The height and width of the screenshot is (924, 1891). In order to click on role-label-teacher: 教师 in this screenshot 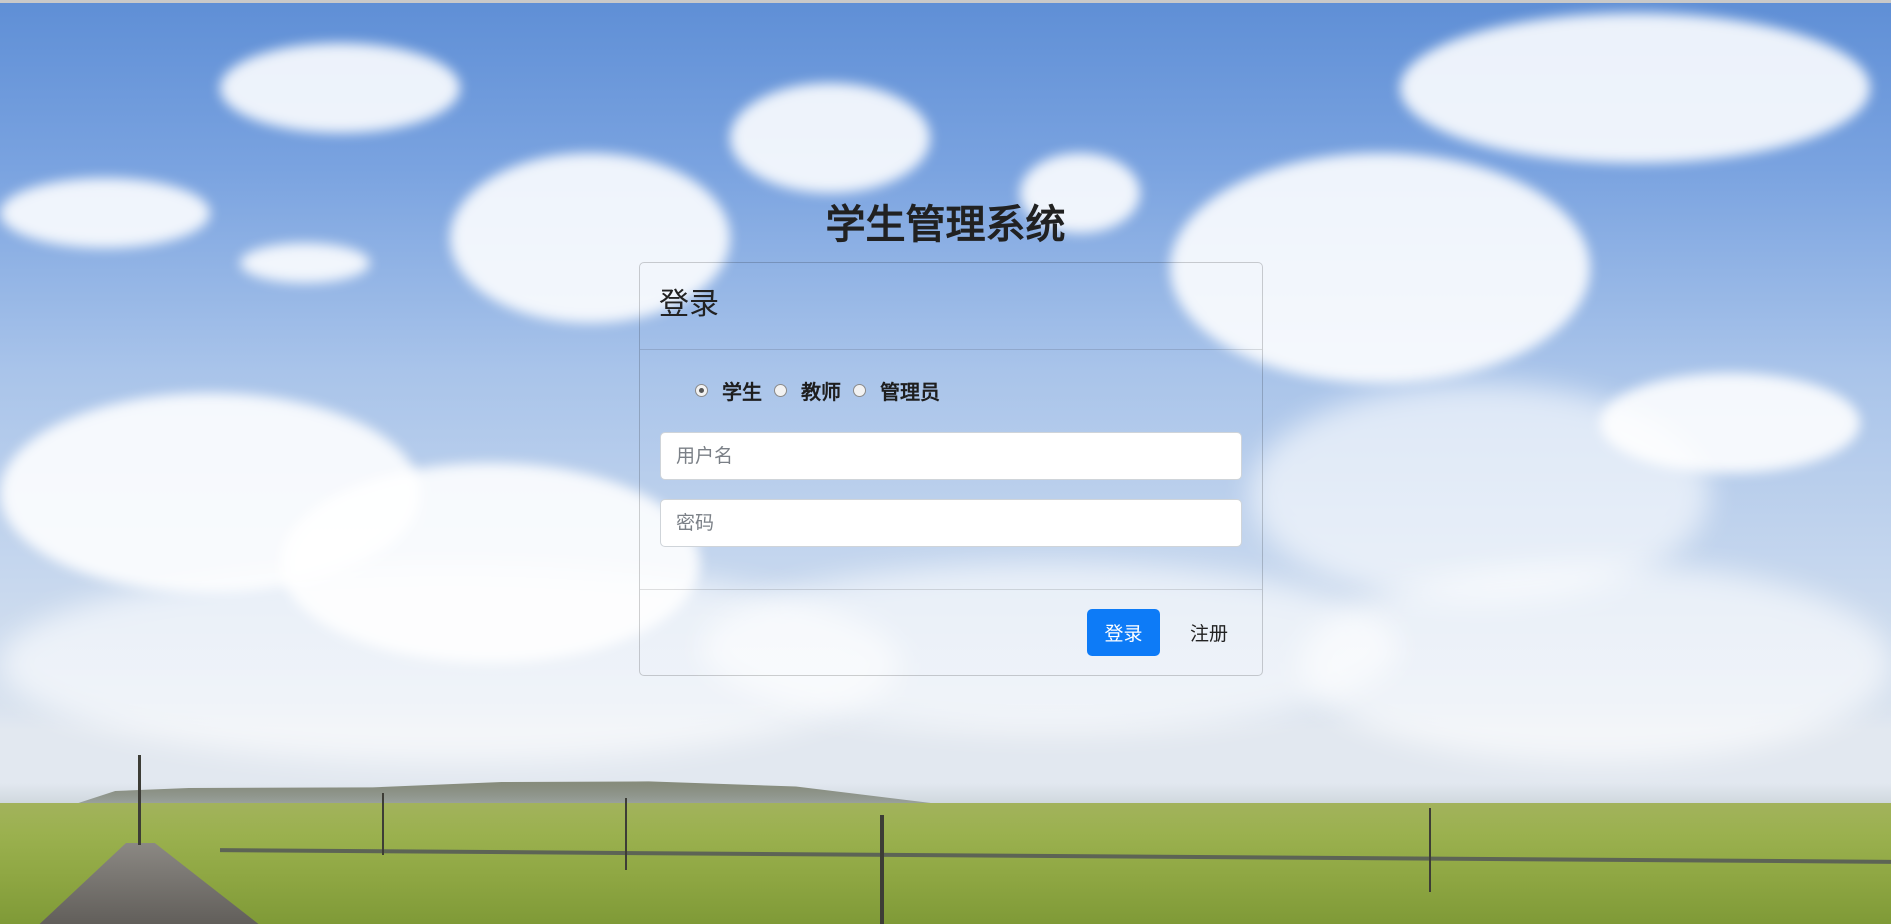, I will do `click(821, 390)`.